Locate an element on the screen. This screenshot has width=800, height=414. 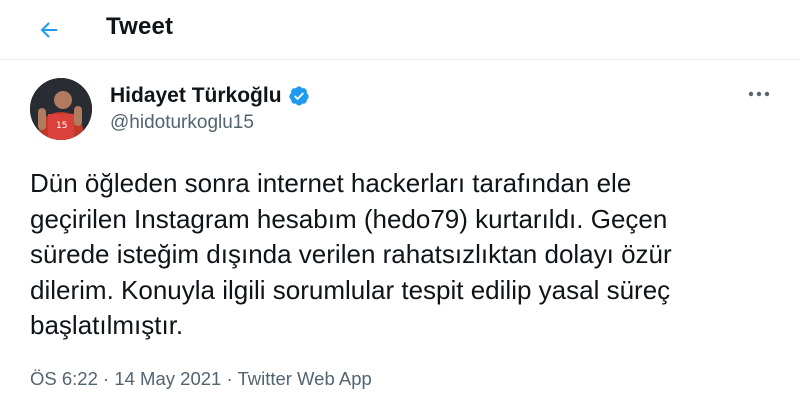
author-name: Hidayet Türkoğlu is located at coordinates (210, 96).